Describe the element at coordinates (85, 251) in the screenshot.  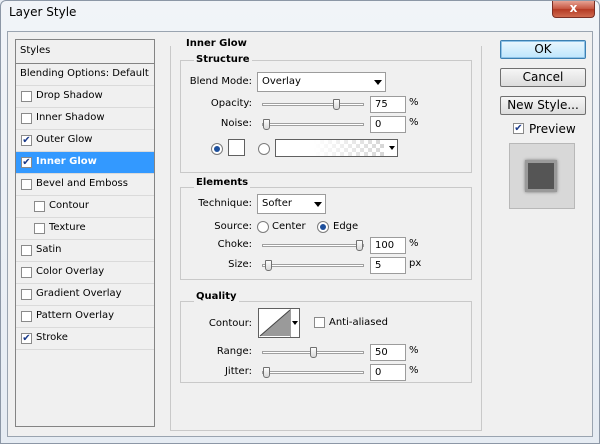
I see `style-item-satin: Satin` at that location.